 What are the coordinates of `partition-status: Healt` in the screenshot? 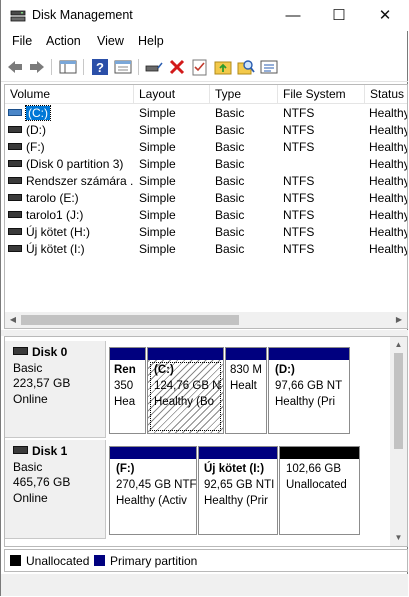 It's located at (243, 386).